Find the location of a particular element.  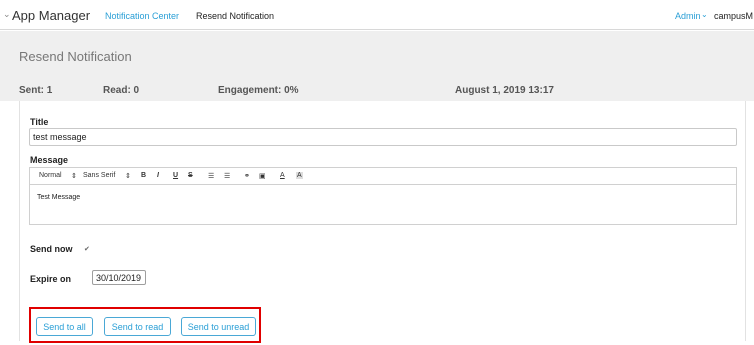

ordered-list-icon: ☰ is located at coordinates (211, 176).